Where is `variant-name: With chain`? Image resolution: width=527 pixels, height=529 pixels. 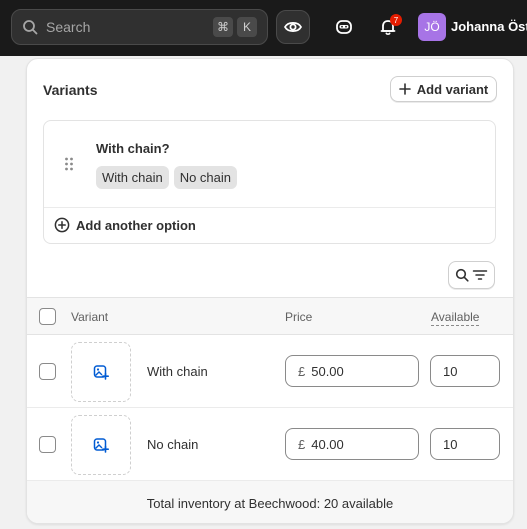 variant-name: With chain is located at coordinates (177, 371).